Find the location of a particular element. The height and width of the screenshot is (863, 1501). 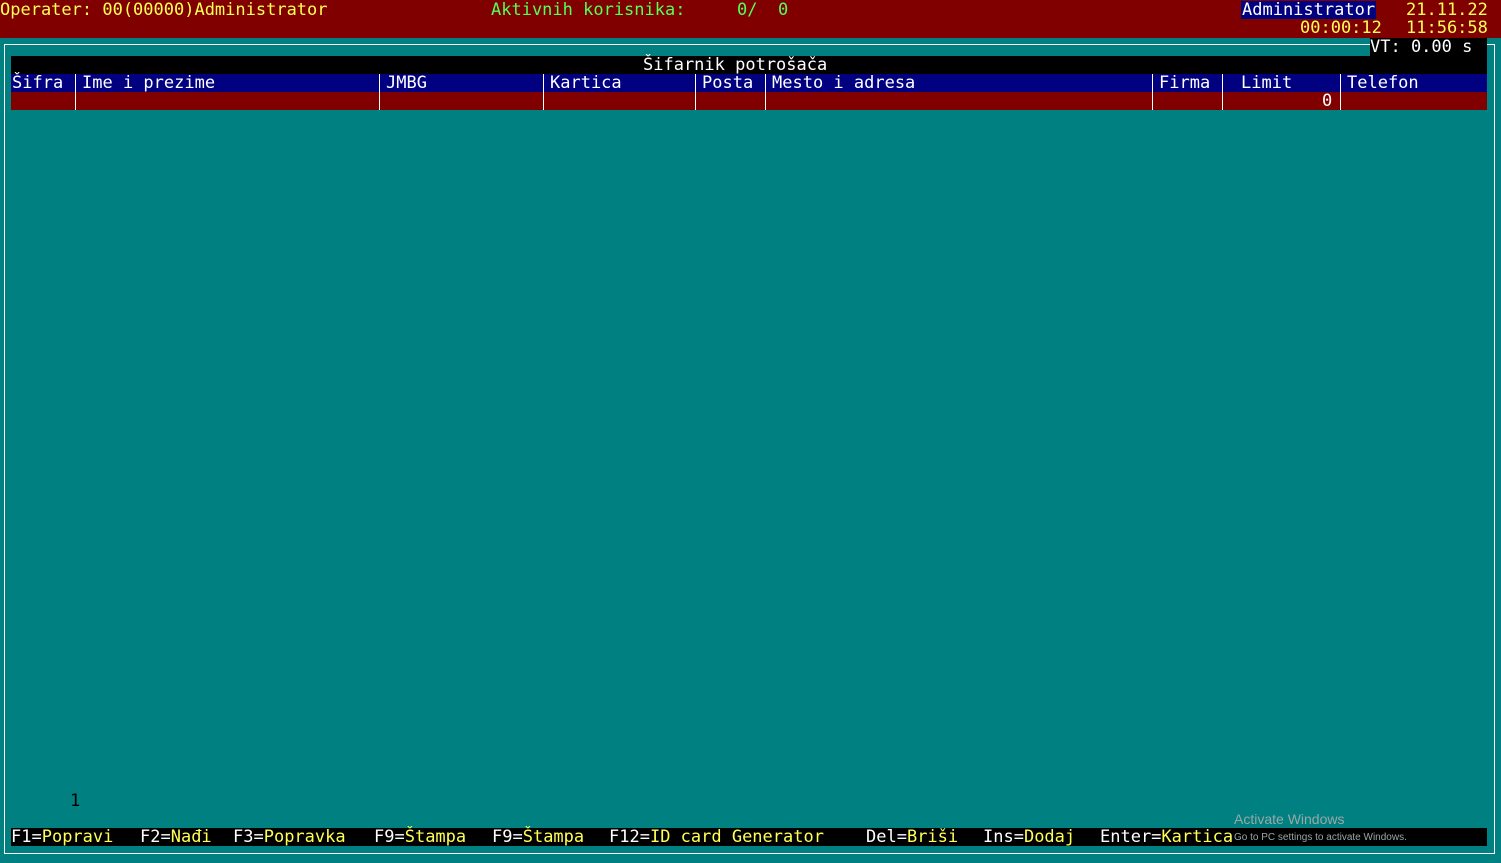

vt-indicator: VT: 0.00 s is located at coordinates (1428, 47).